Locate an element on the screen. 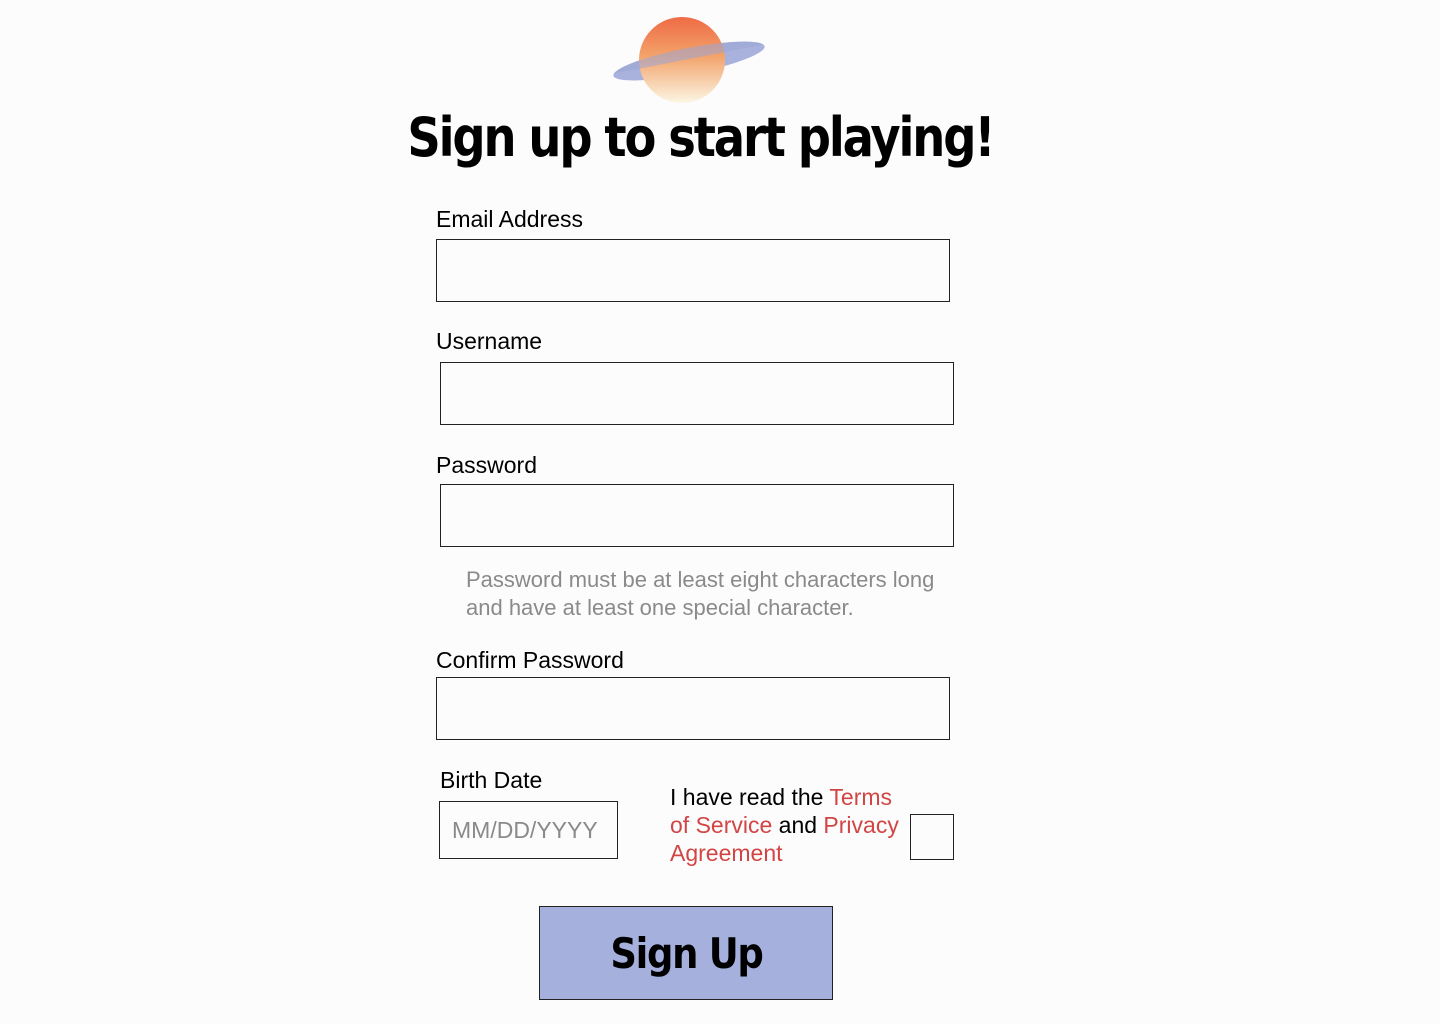 The height and width of the screenshot is (1024, 1440). birth-date-label: Birth Date is located at coordinates (491, 780).